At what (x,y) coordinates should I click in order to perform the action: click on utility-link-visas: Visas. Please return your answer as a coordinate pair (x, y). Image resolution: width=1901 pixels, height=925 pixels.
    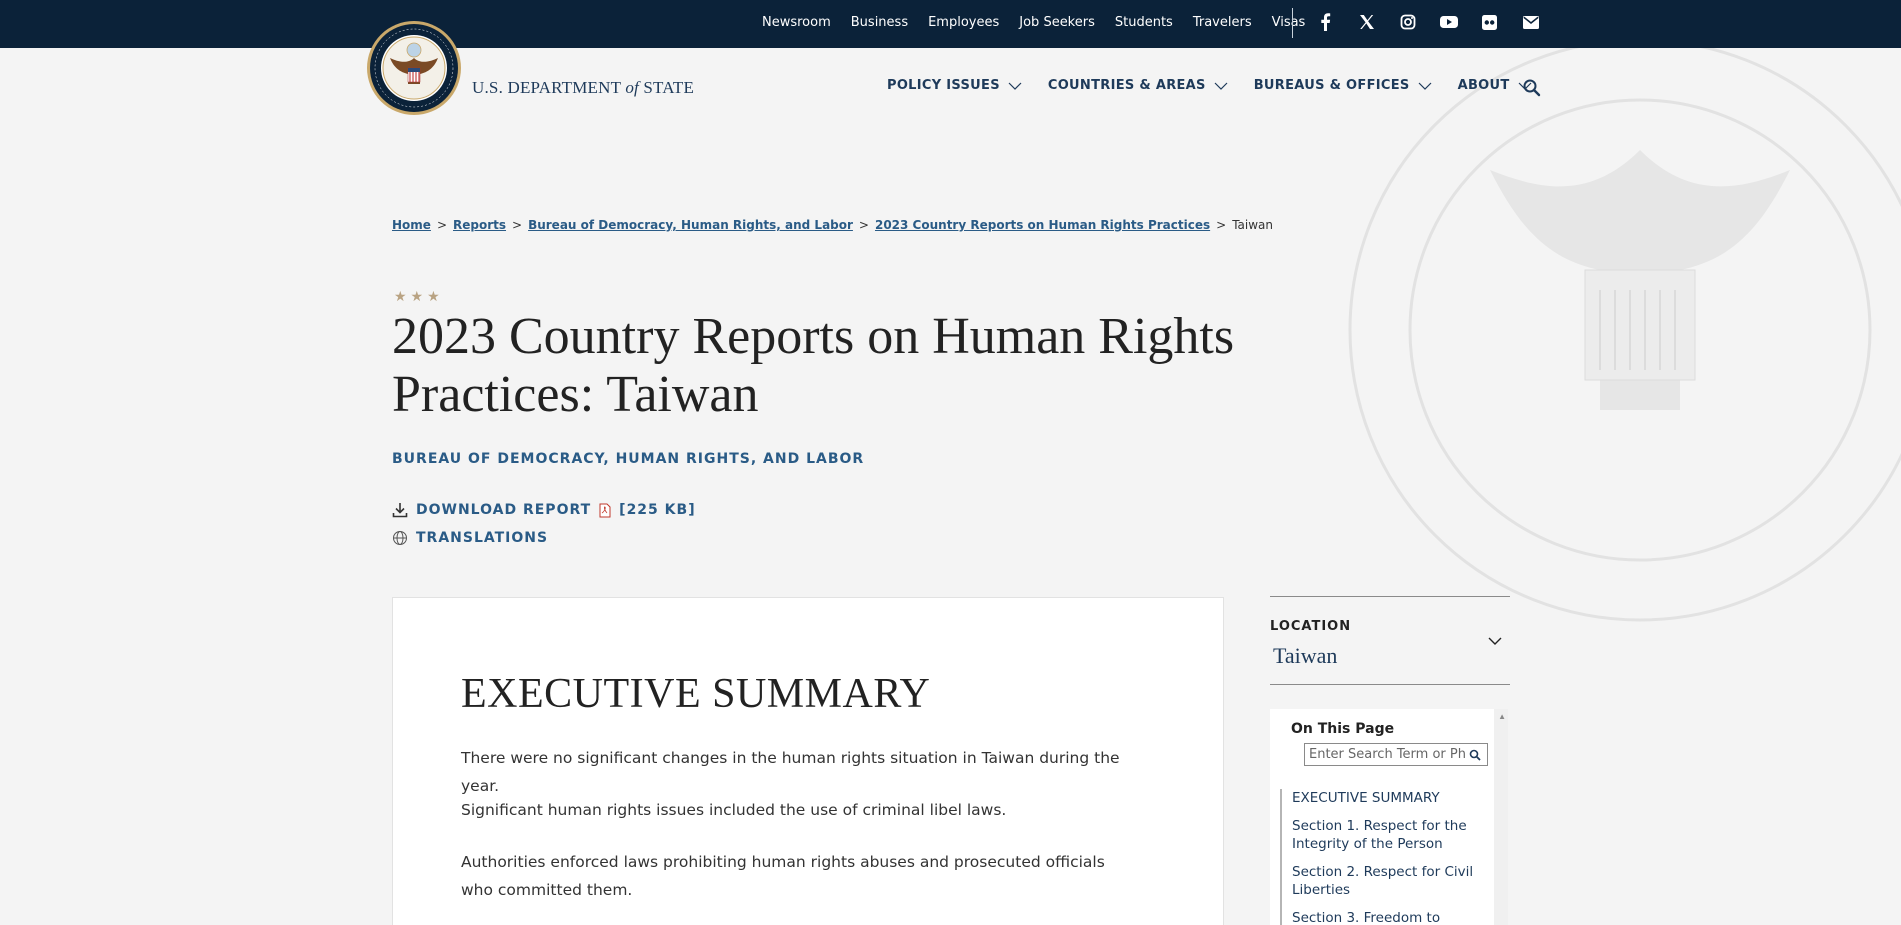
    Looking at the image, I should click on (1289, 22).